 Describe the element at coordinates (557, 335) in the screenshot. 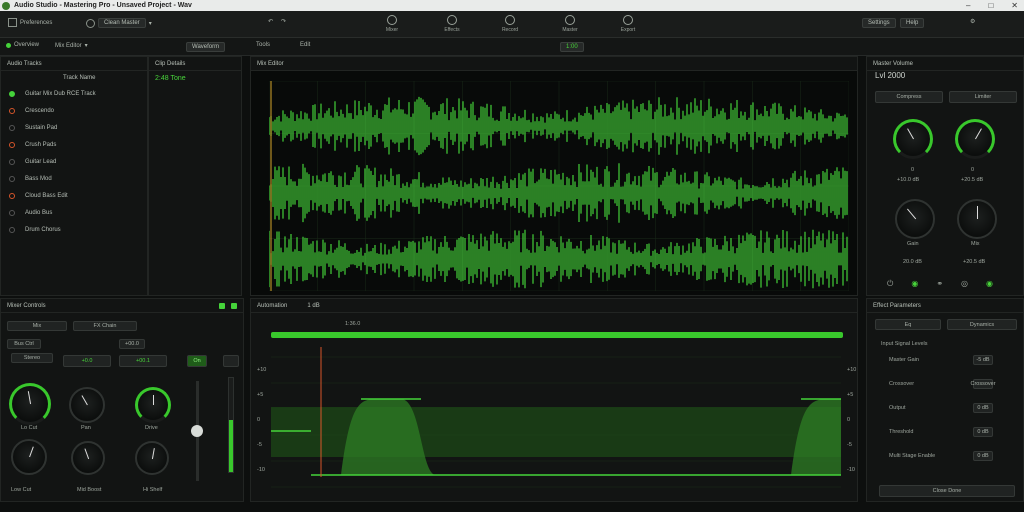

I see `automation-progress` at that location.